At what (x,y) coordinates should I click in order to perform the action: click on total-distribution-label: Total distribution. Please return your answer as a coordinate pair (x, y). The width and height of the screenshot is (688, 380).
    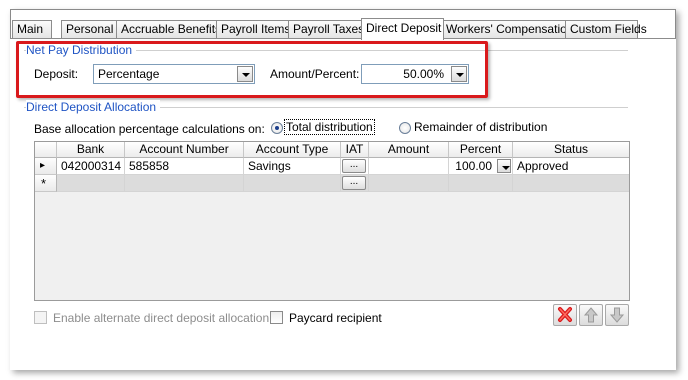
    Looking at the image, I should click on (329, 127).